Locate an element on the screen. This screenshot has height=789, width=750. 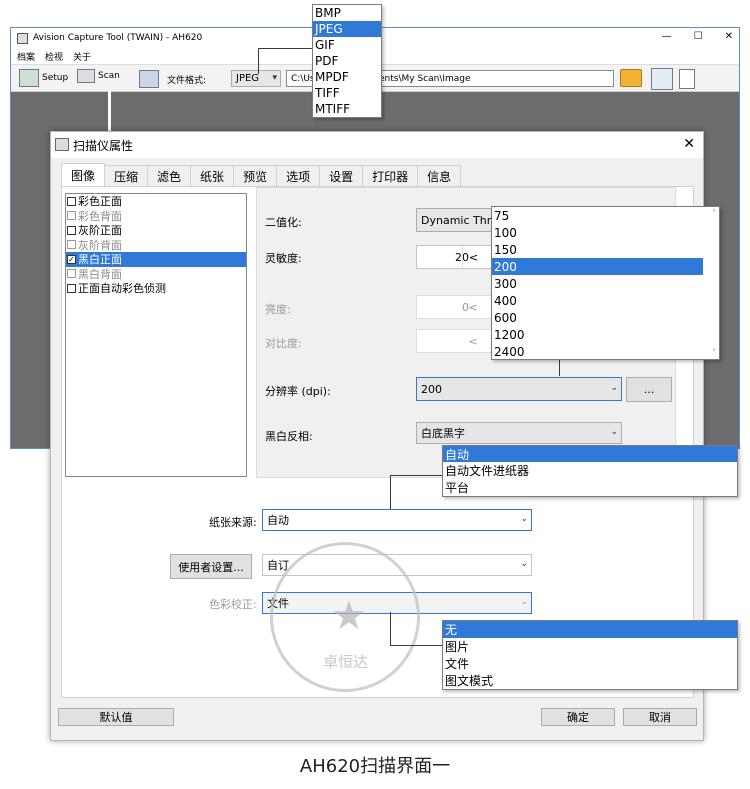
resolution-option: 1200 is located at coordinates (605, 334).